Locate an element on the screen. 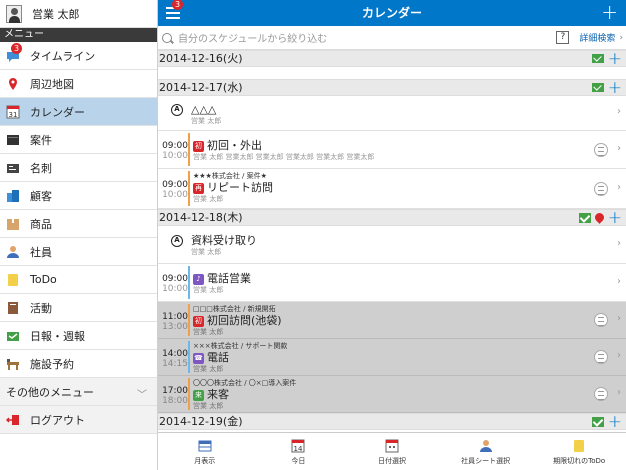 Image resolution: width=626 pixels, height=470 pixels. sidebar-item-customers: 顧客 is located at coordinates (78, 196).